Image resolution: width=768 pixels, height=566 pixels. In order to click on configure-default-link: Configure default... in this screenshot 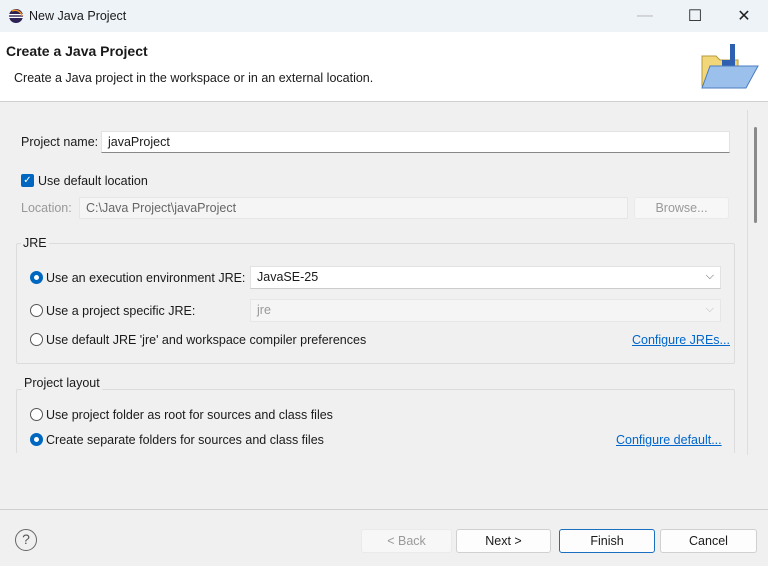, I will do `click(669, 440)`.